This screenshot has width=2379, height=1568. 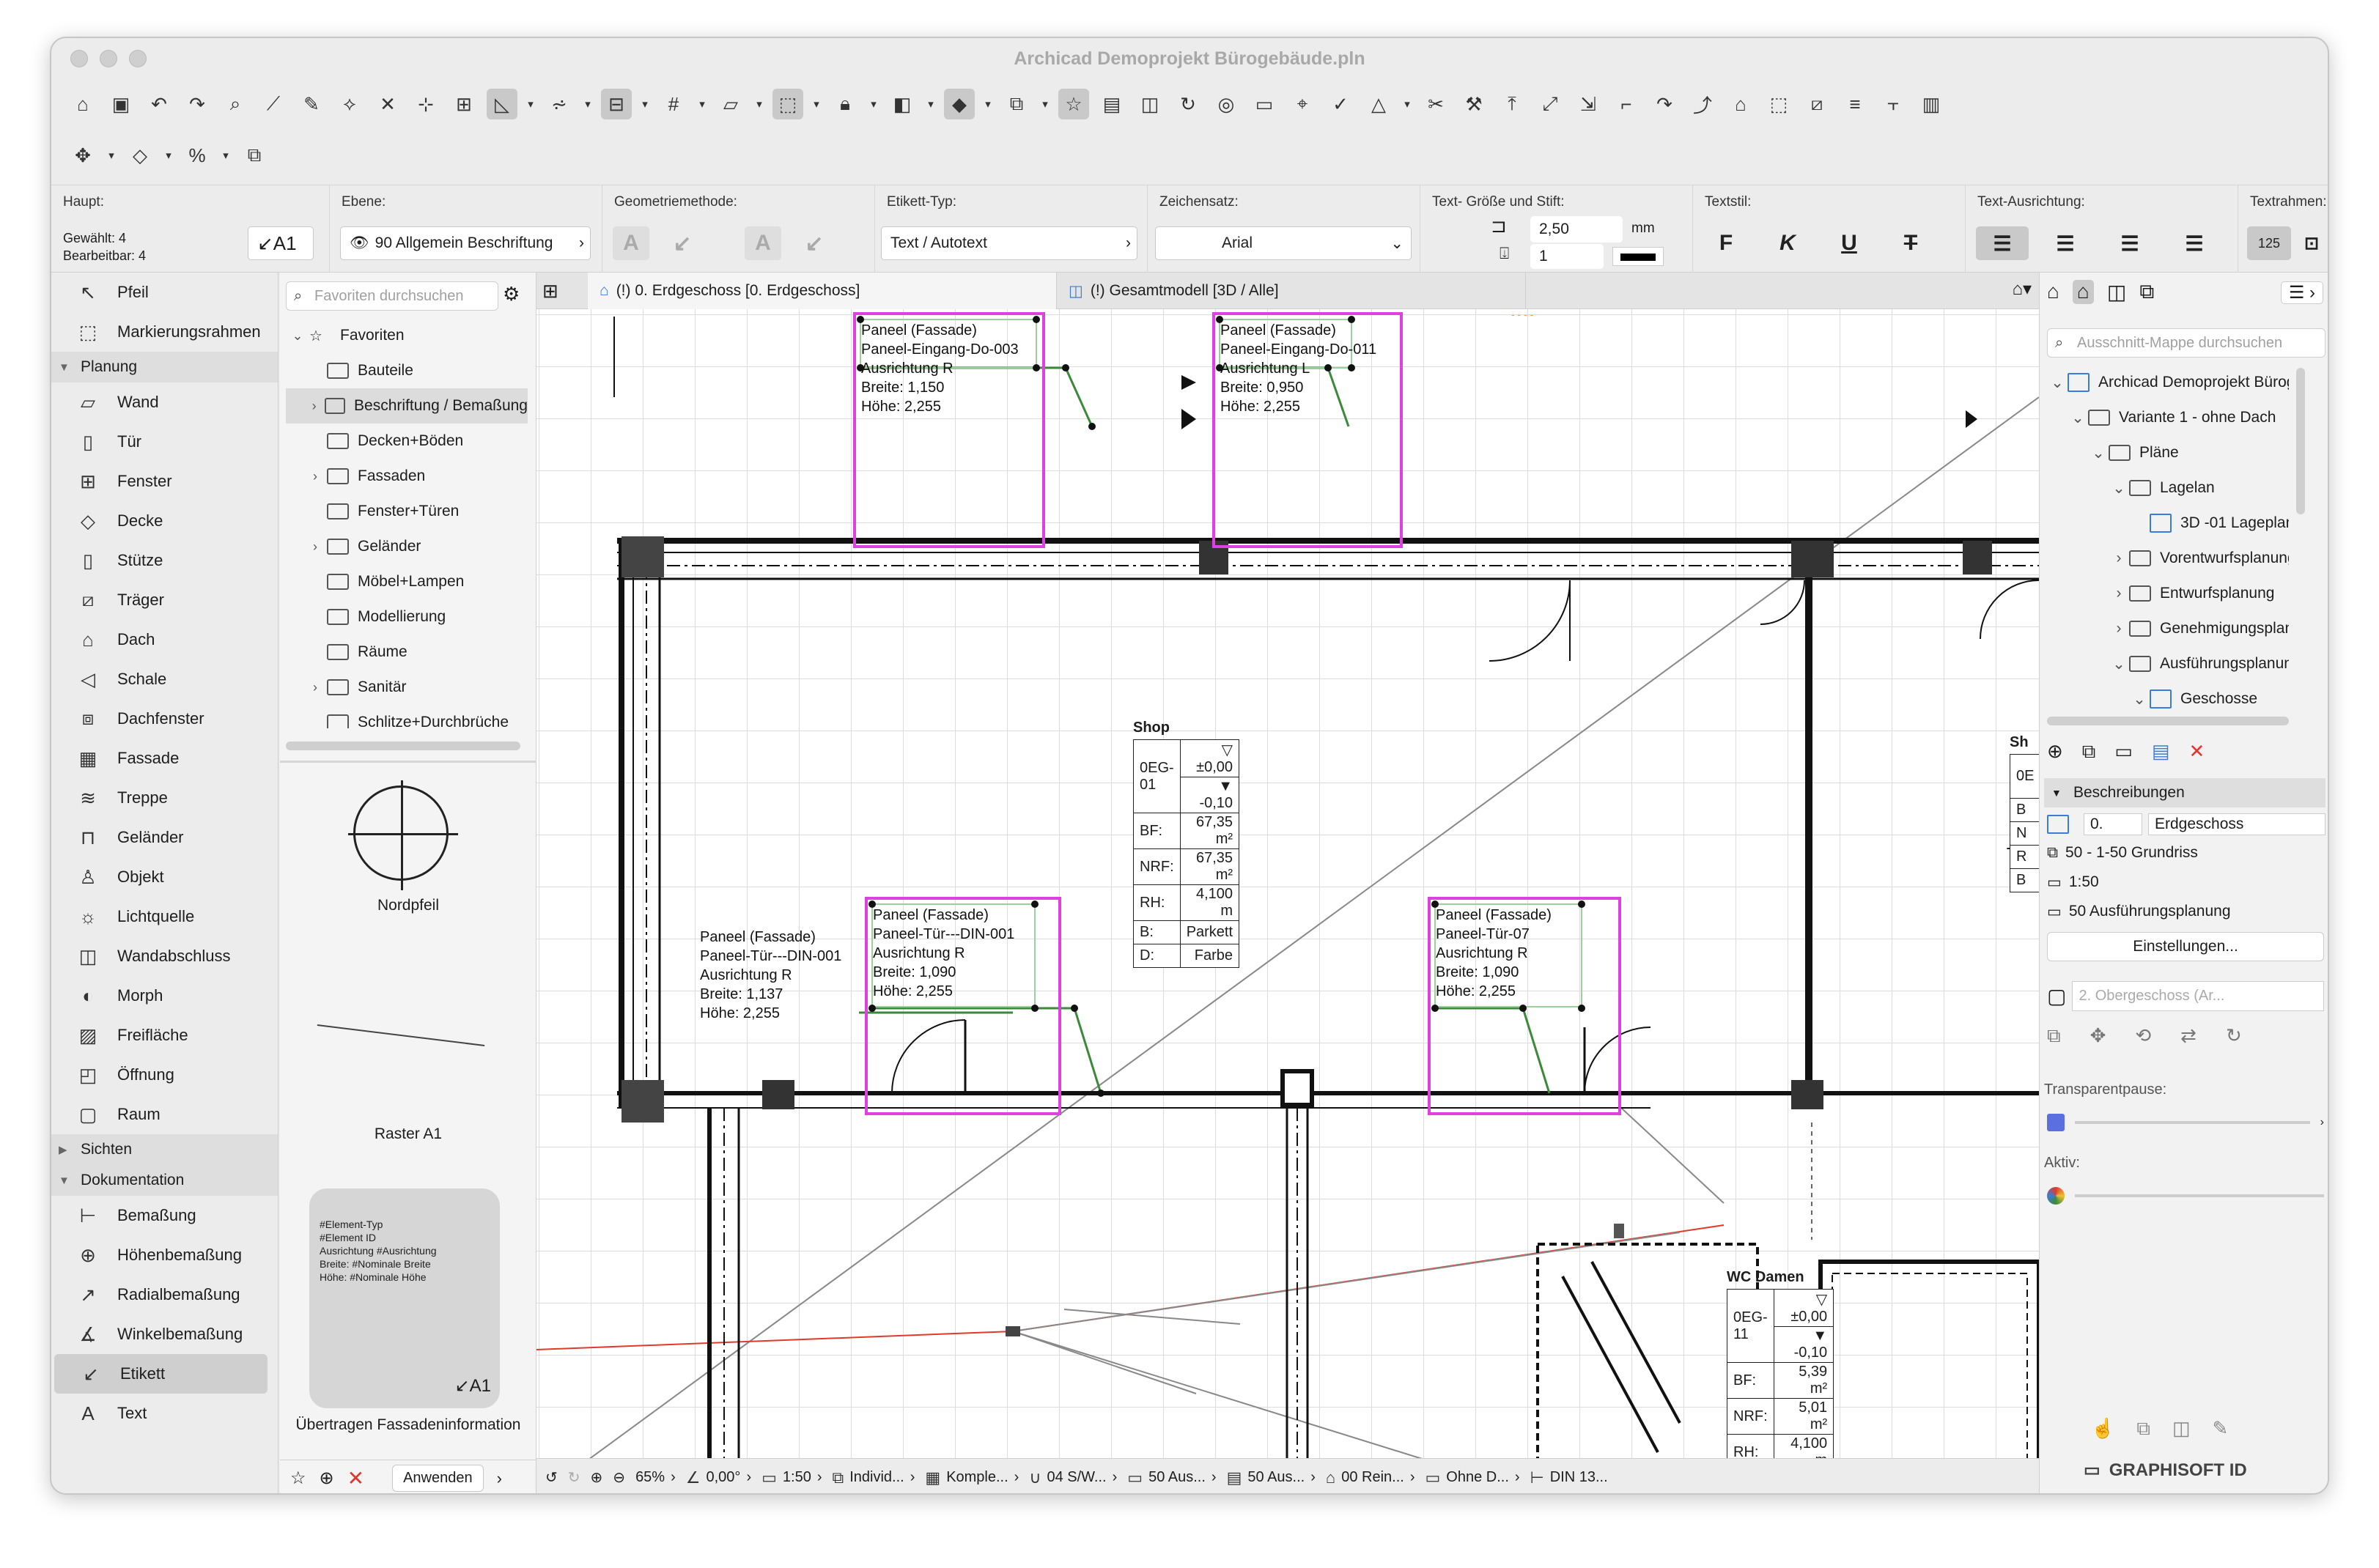 What do you see at coordinates (1550, 104) in the screenshot?
I see `resize-icon: ⤢` at bounding box center [1550, 104].